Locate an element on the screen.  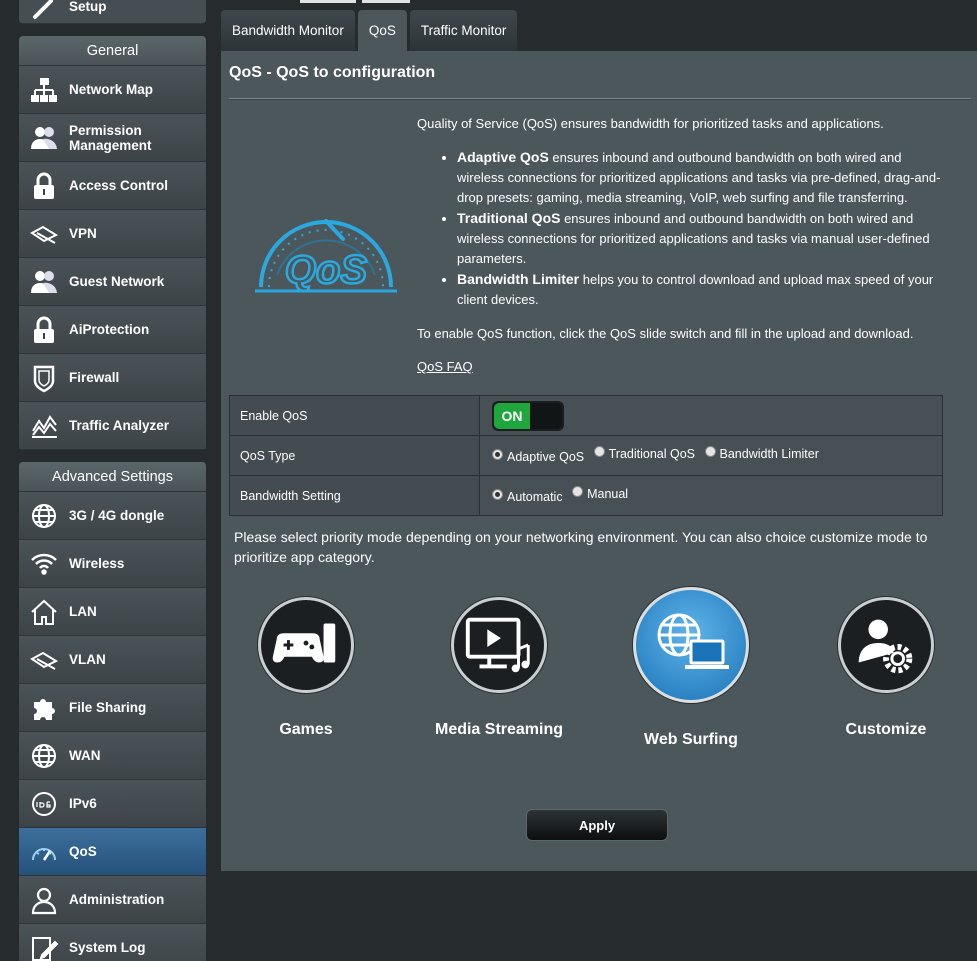
gauge-icon is located at coordinates (44, 852).